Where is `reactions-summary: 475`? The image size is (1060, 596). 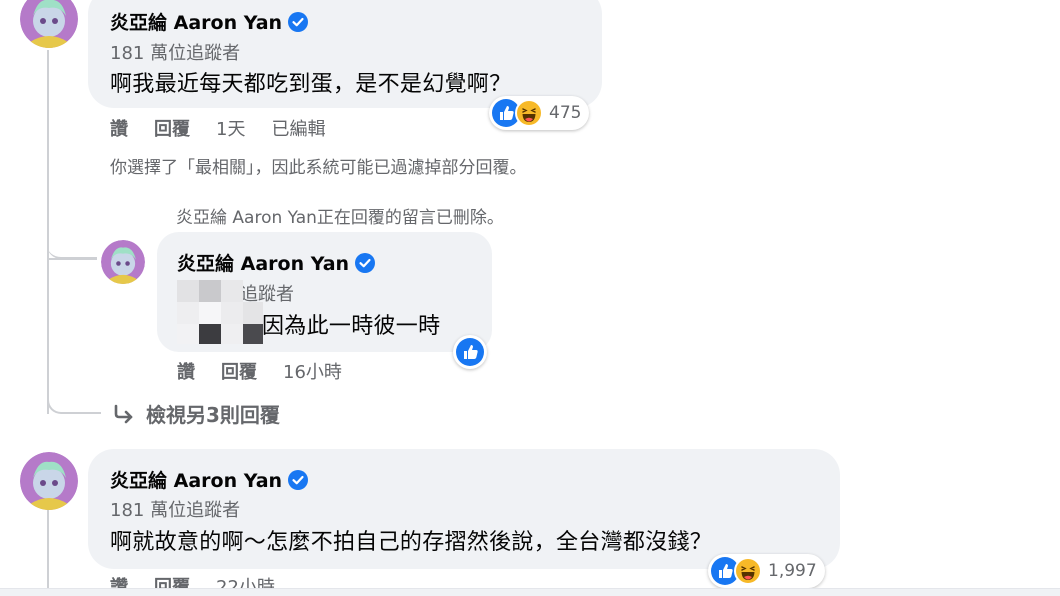
reactions-summary: 475 is located at coordinates (539, 113).